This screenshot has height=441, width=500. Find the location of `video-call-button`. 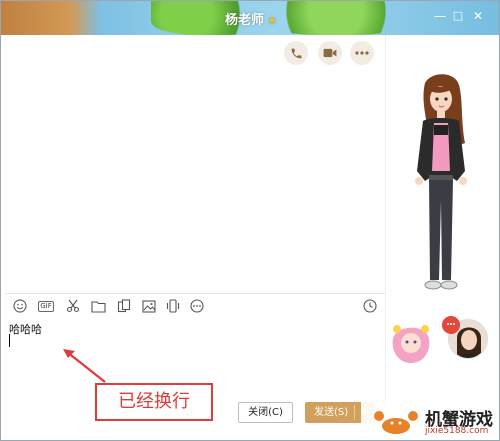

video-call-button is located at coordinates (330, 53).